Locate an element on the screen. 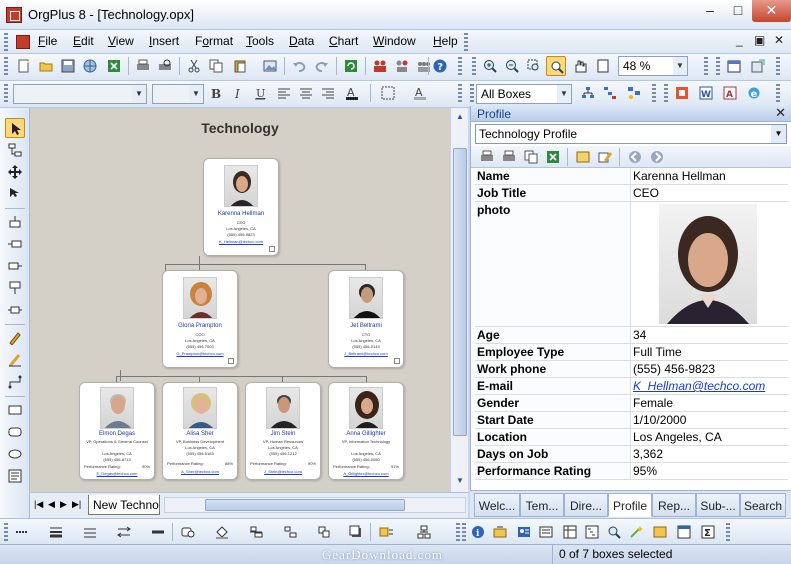  add-peer-tool is located at coordinates (15, 310).